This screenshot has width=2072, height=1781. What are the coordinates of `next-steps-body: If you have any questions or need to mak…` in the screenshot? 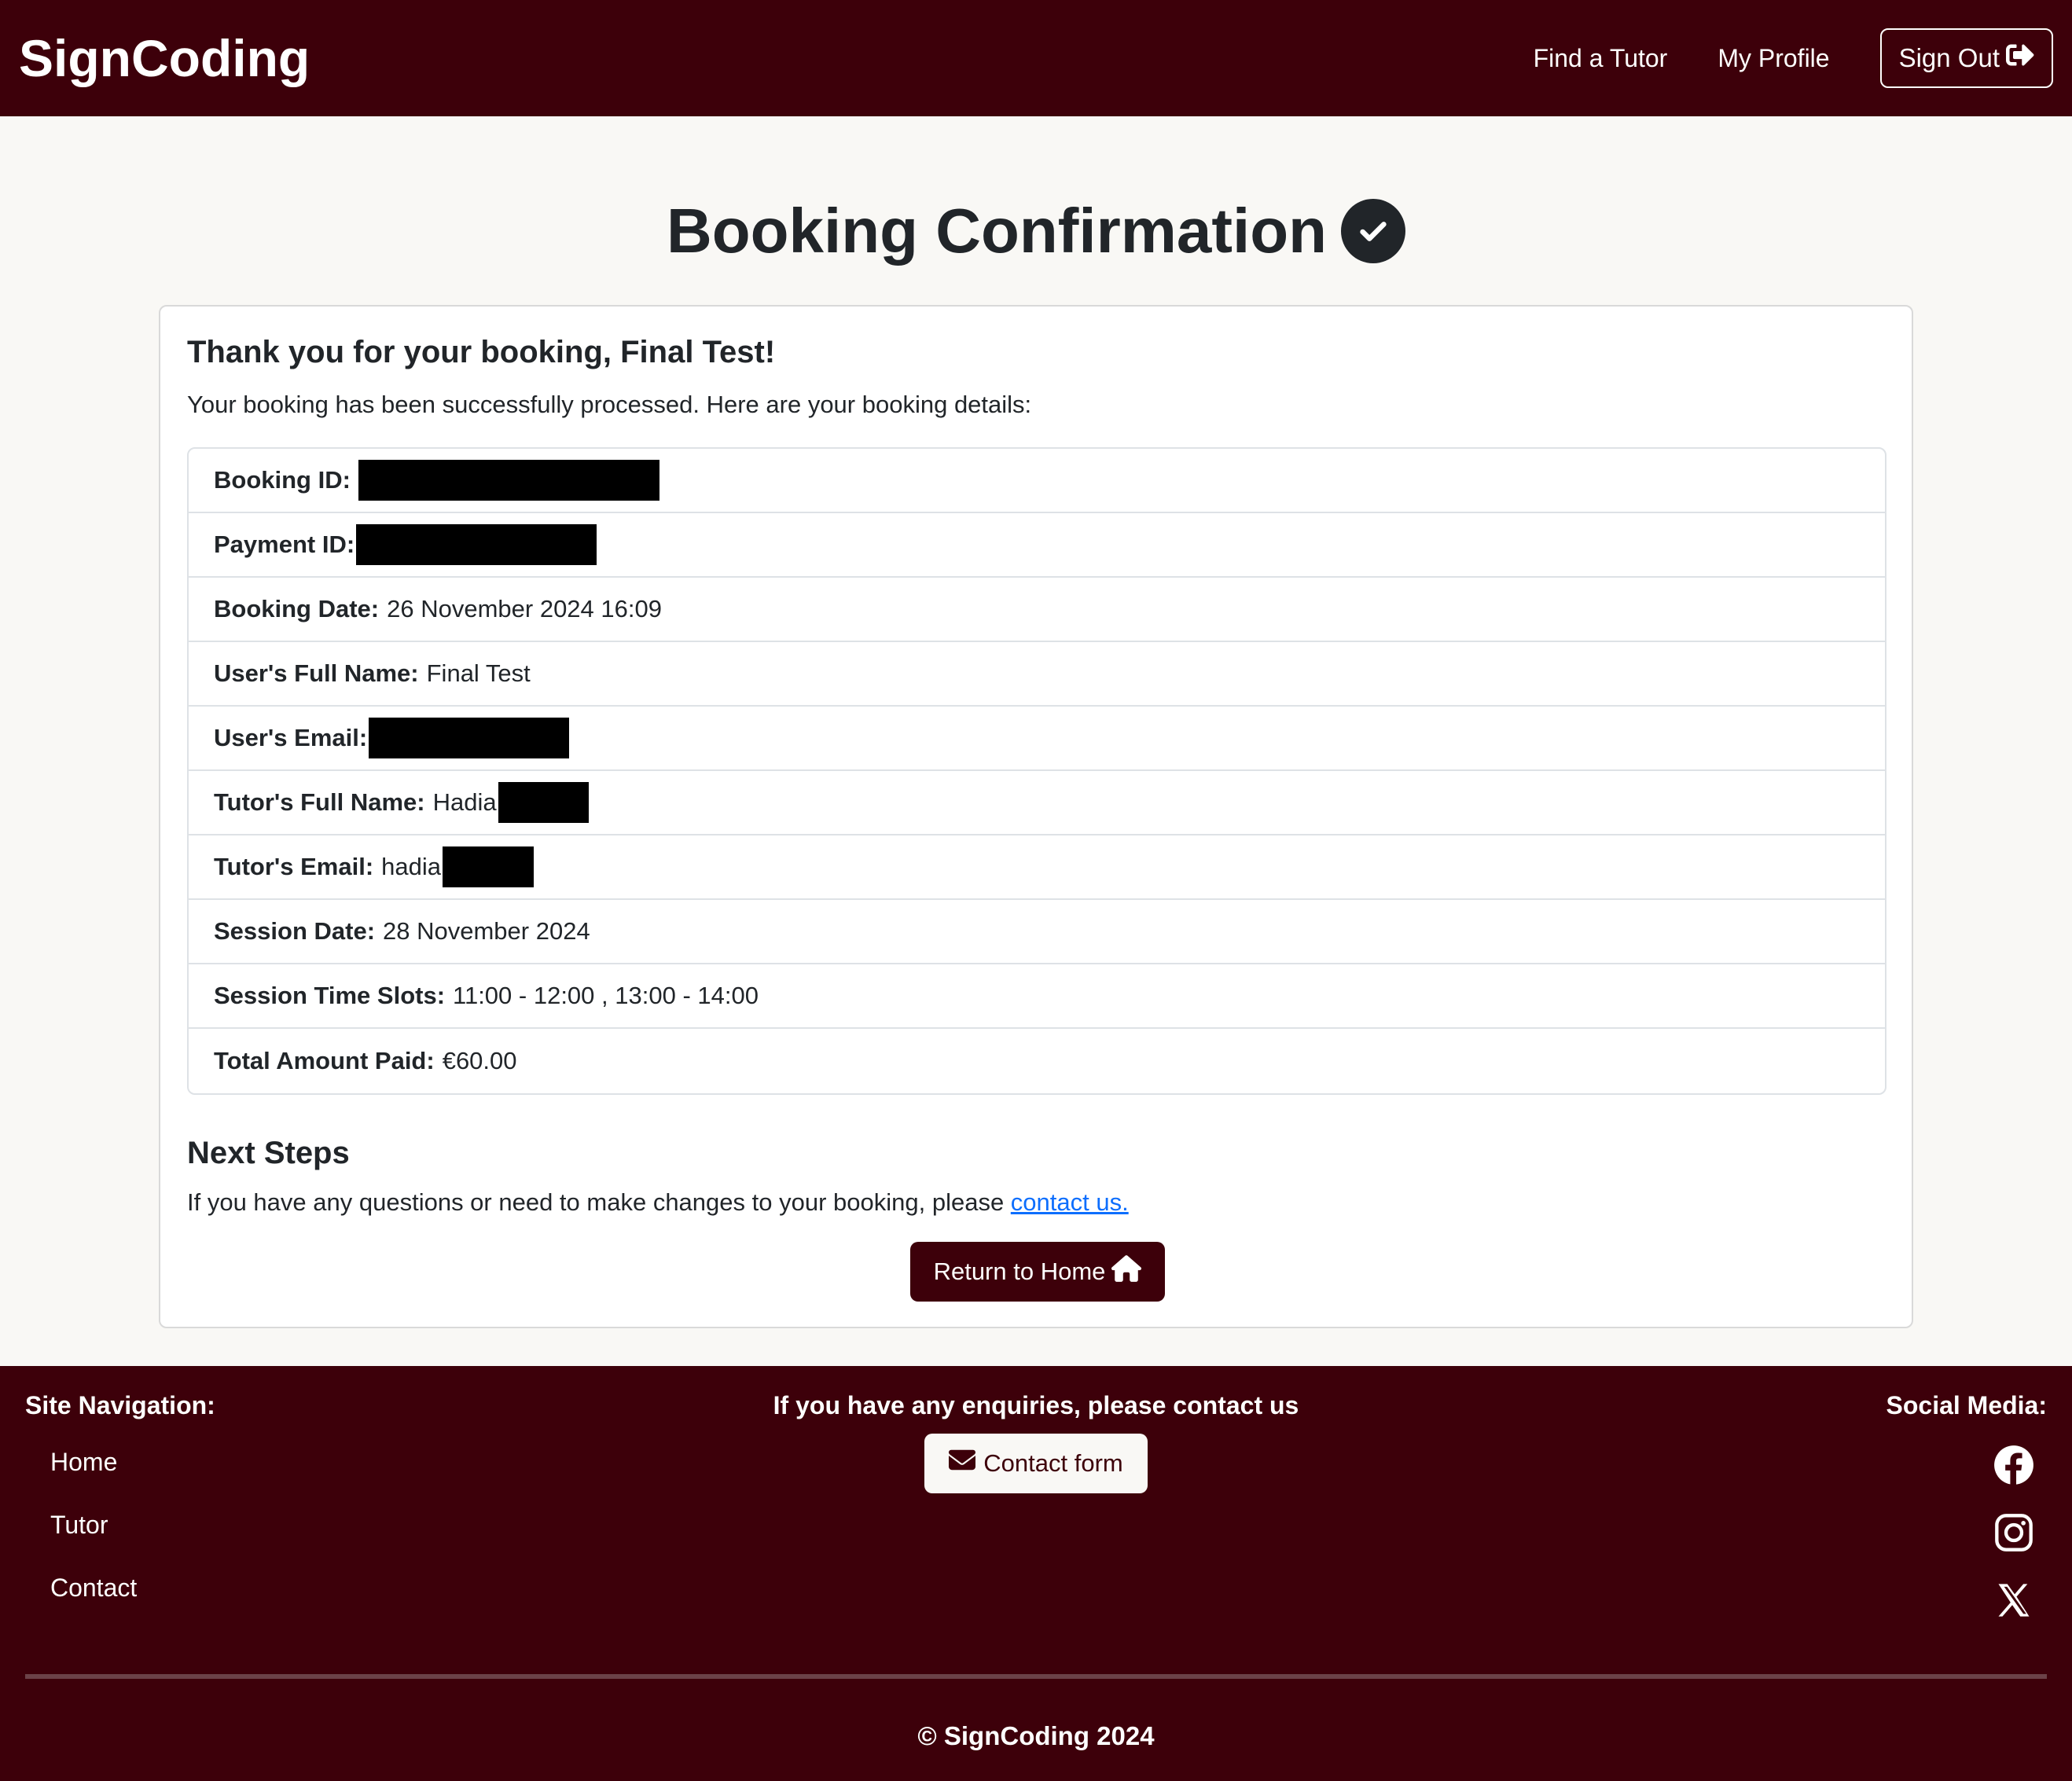 It's located at (599, 1202).